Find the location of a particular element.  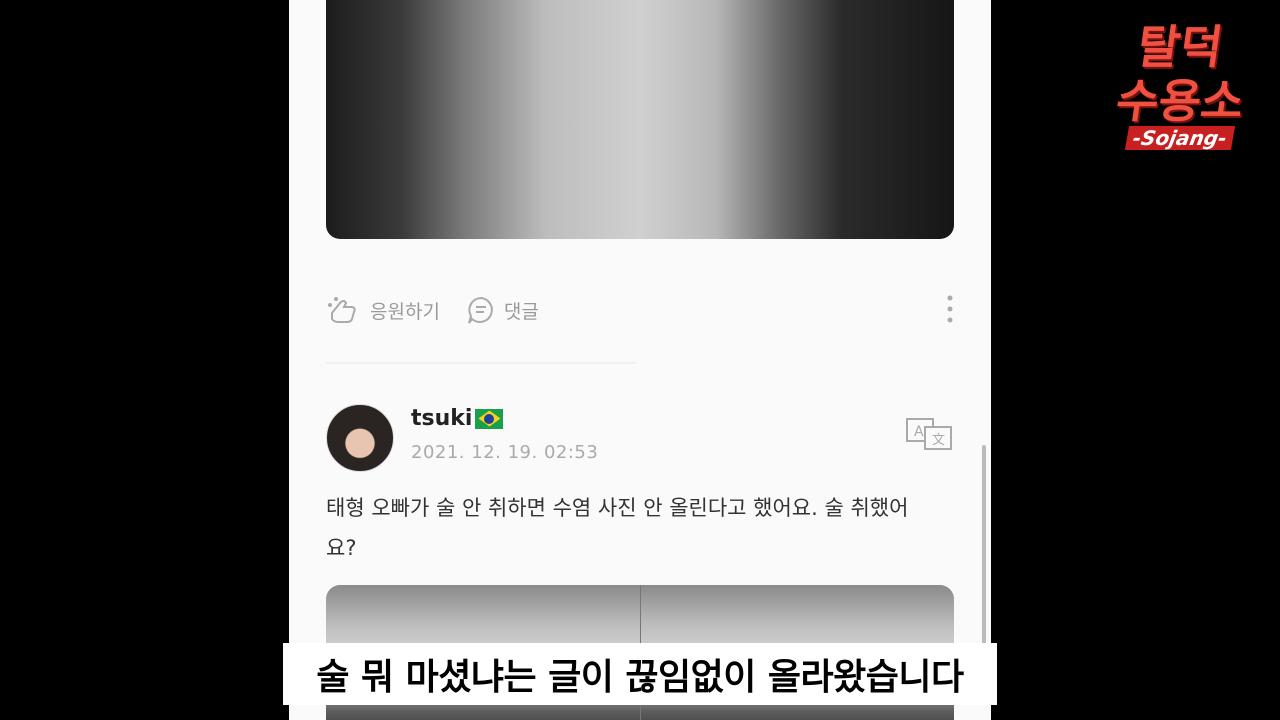

comment-header: tsuki 2021. 12. 19. 02:53 A 文 is located at coordinates (640, 439).